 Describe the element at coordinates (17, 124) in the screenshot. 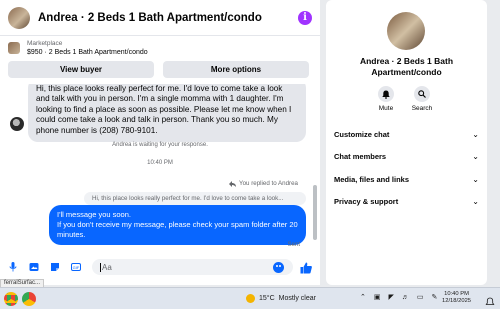

I see `sender-avatar` at that location.